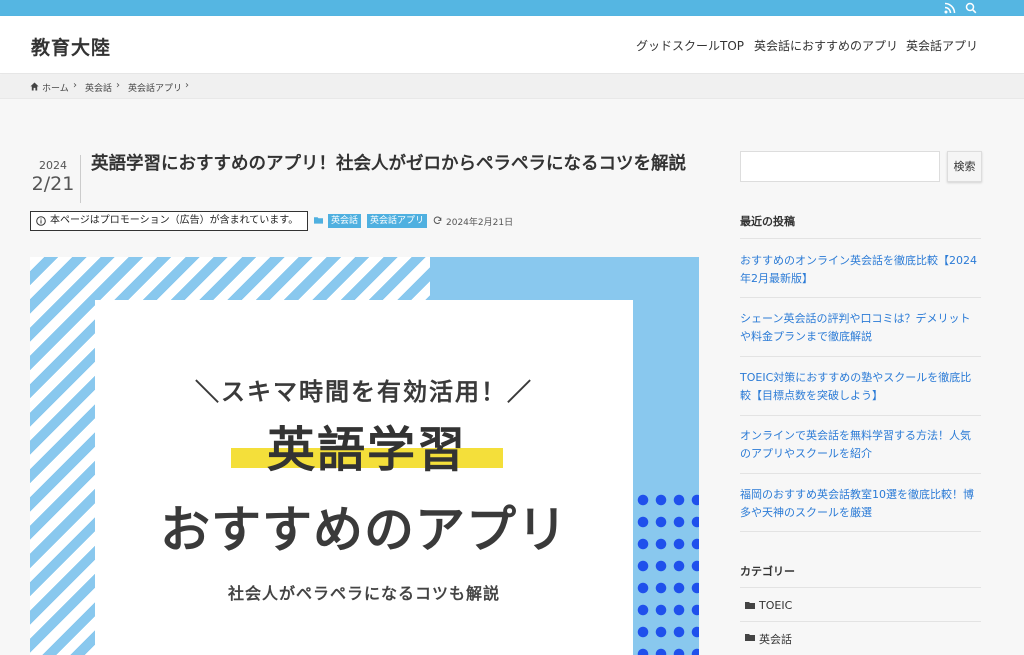 This screenshot has width=1024, height=655. What do you see at coordinates (364, 392) in the screenshot?
I see `eyecatch-catchphrase: ＼スキマ時間を有効活用！／` at bounding box center [364, 392].